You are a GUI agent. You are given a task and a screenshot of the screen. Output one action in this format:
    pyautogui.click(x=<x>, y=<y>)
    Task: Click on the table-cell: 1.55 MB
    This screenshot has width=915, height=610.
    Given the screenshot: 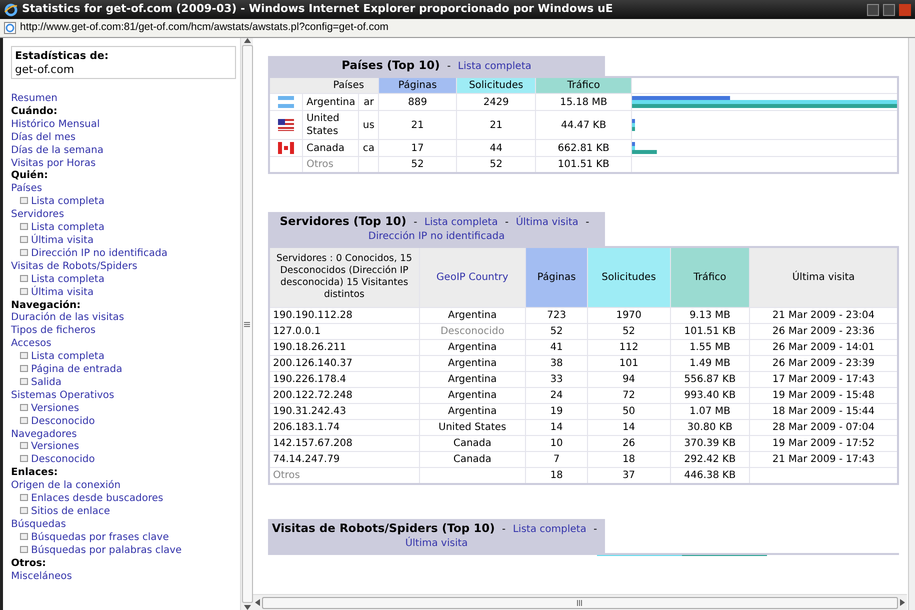 What is the action you would take?
    pyautogui.click(x=710, y=347)
    